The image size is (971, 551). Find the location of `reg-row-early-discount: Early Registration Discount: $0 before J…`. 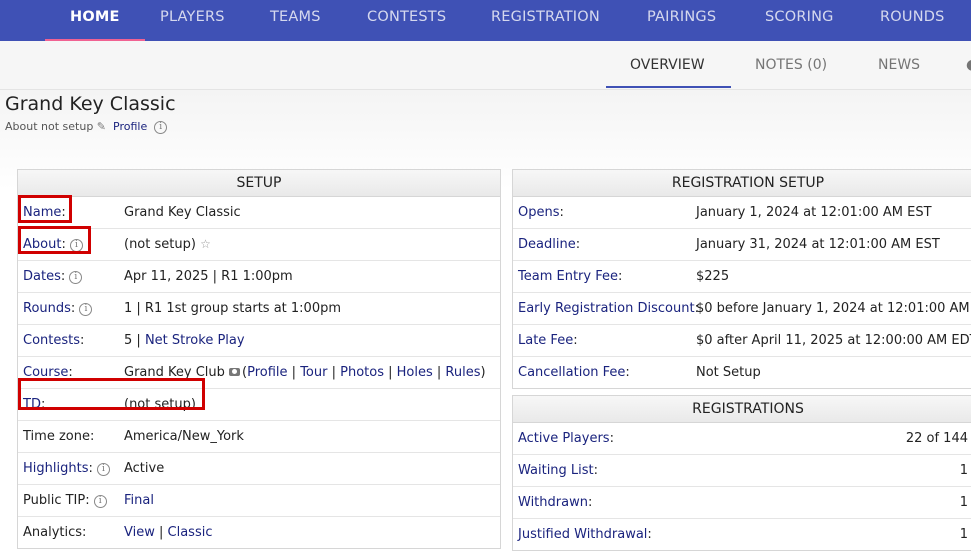

reg-row-early-discount: Early Registration Discount: $0 before J… is located at coordinates (742, 309).